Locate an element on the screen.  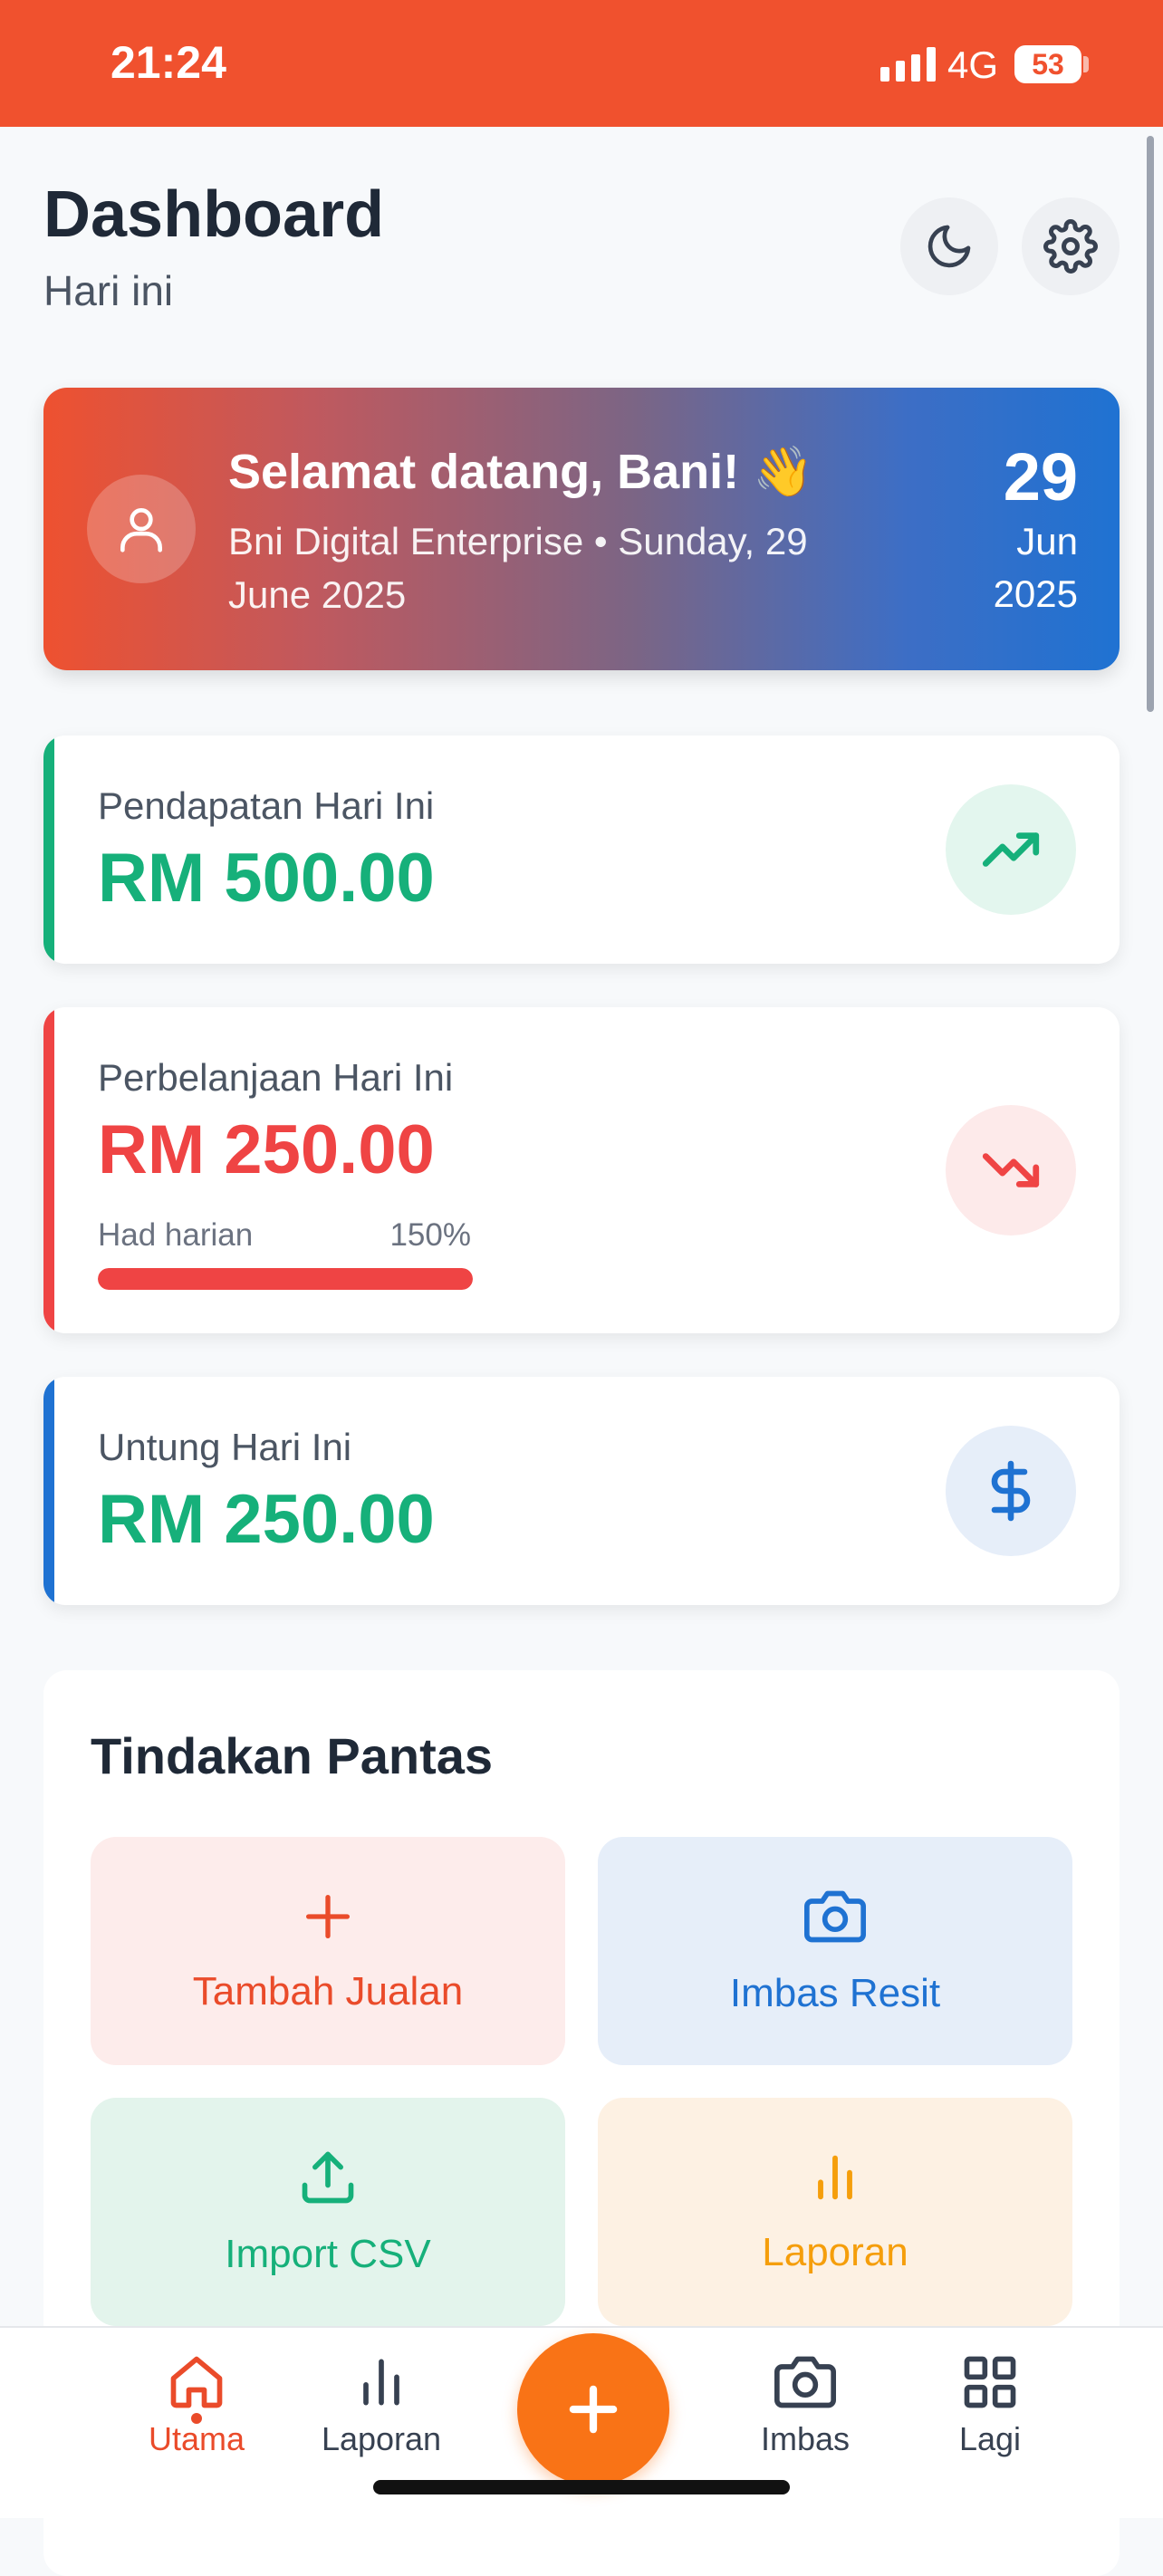
settings-button is located at coordinates (1071, 246).